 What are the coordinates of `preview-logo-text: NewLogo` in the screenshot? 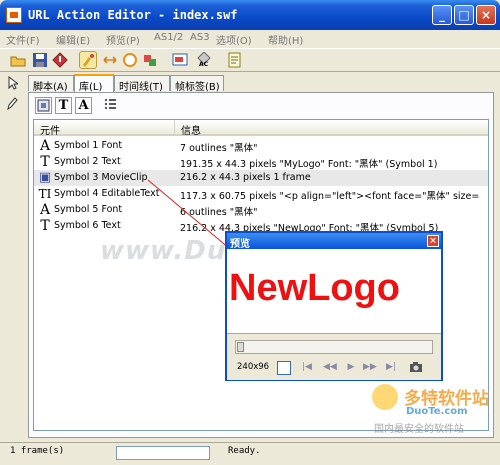 It's located at (314, 288).